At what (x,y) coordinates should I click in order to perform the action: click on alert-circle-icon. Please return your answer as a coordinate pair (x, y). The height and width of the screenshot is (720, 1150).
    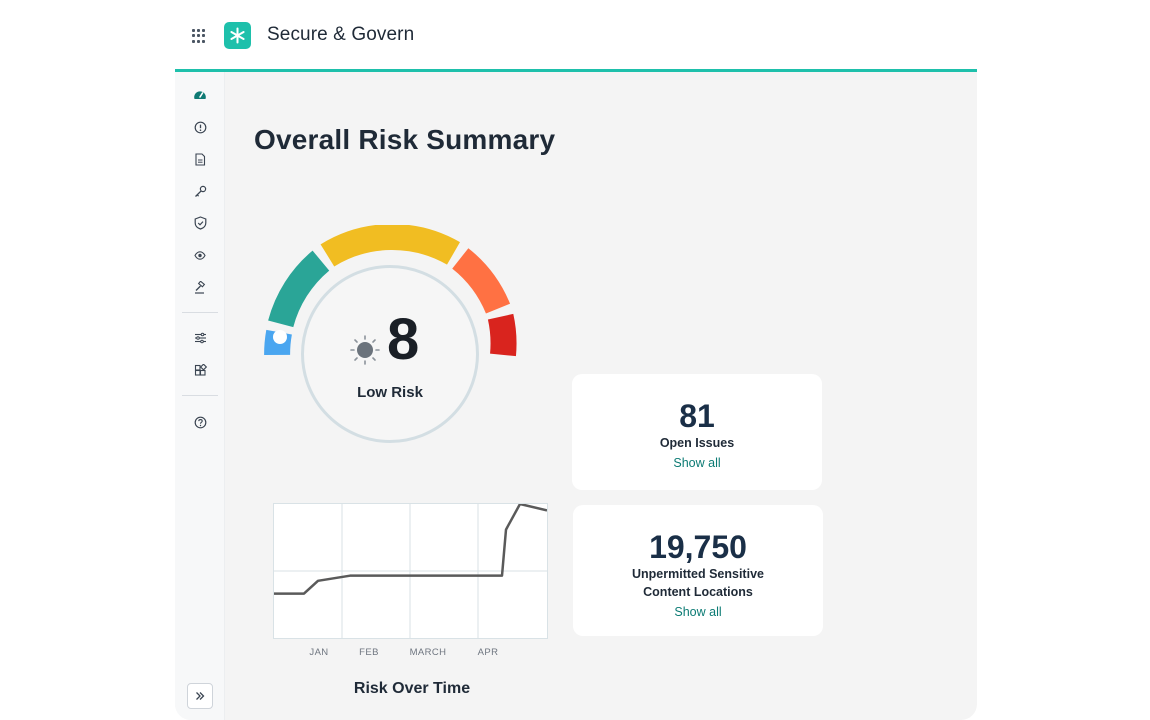
    Looking at the image, I should click on (200, 127).